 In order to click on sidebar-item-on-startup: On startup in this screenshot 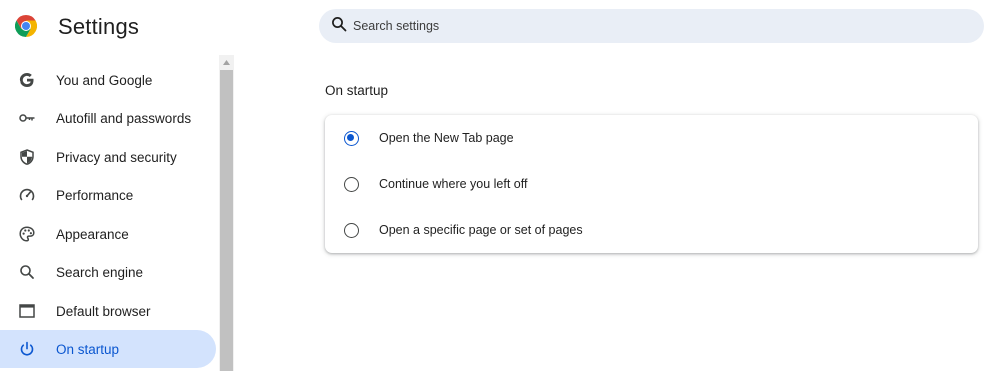, I will do `click(108, 349)`.